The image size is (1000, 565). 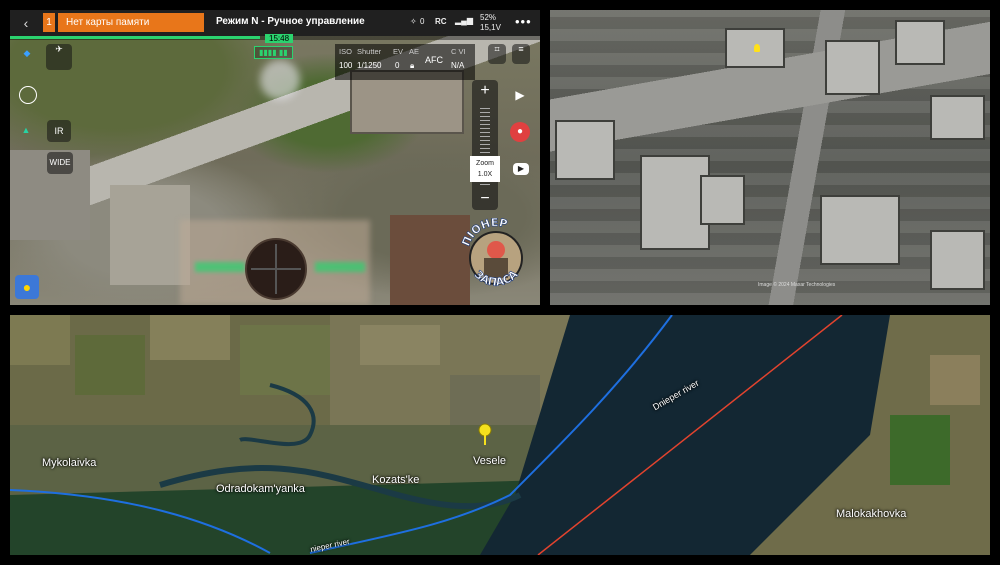 What do you see at coordinates (28, 95) in the screenshot?
I see `home-point-icon` at bounding box center [28, 95].